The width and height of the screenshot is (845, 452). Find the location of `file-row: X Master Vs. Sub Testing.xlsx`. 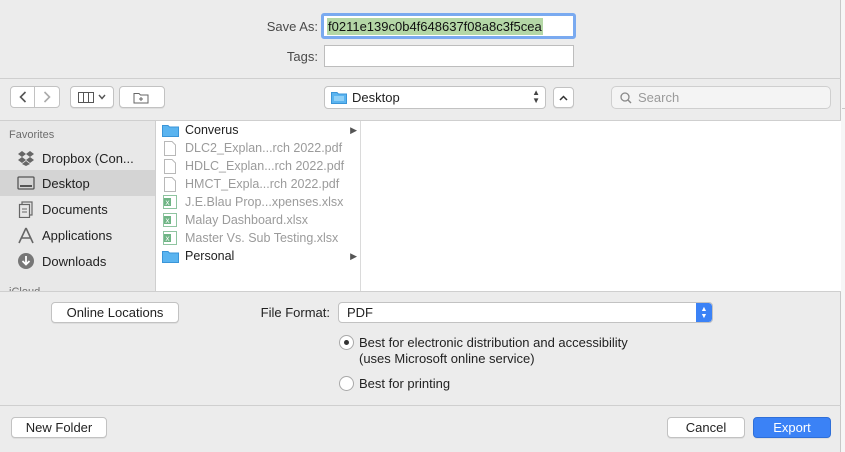

file-row: X Master Vs. Sub Testing.xlsx is located at coordinates (258, 238).